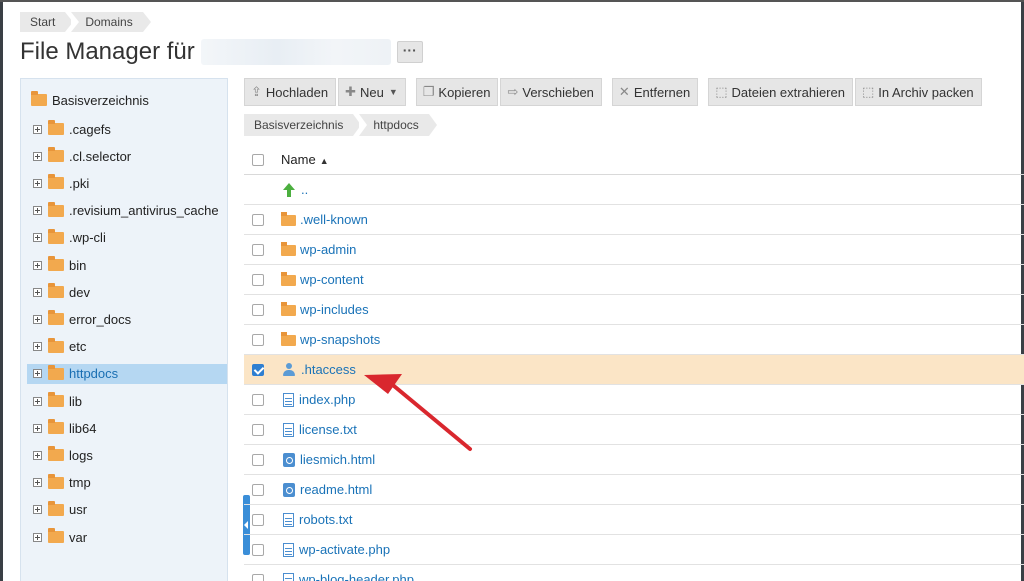 This screenshot has height=581, width=1024. What do you see at coordinates (128, 428) in the screenshot?
I see `sidebar-item-lib64: lib64` at bounding box center [128, 428].